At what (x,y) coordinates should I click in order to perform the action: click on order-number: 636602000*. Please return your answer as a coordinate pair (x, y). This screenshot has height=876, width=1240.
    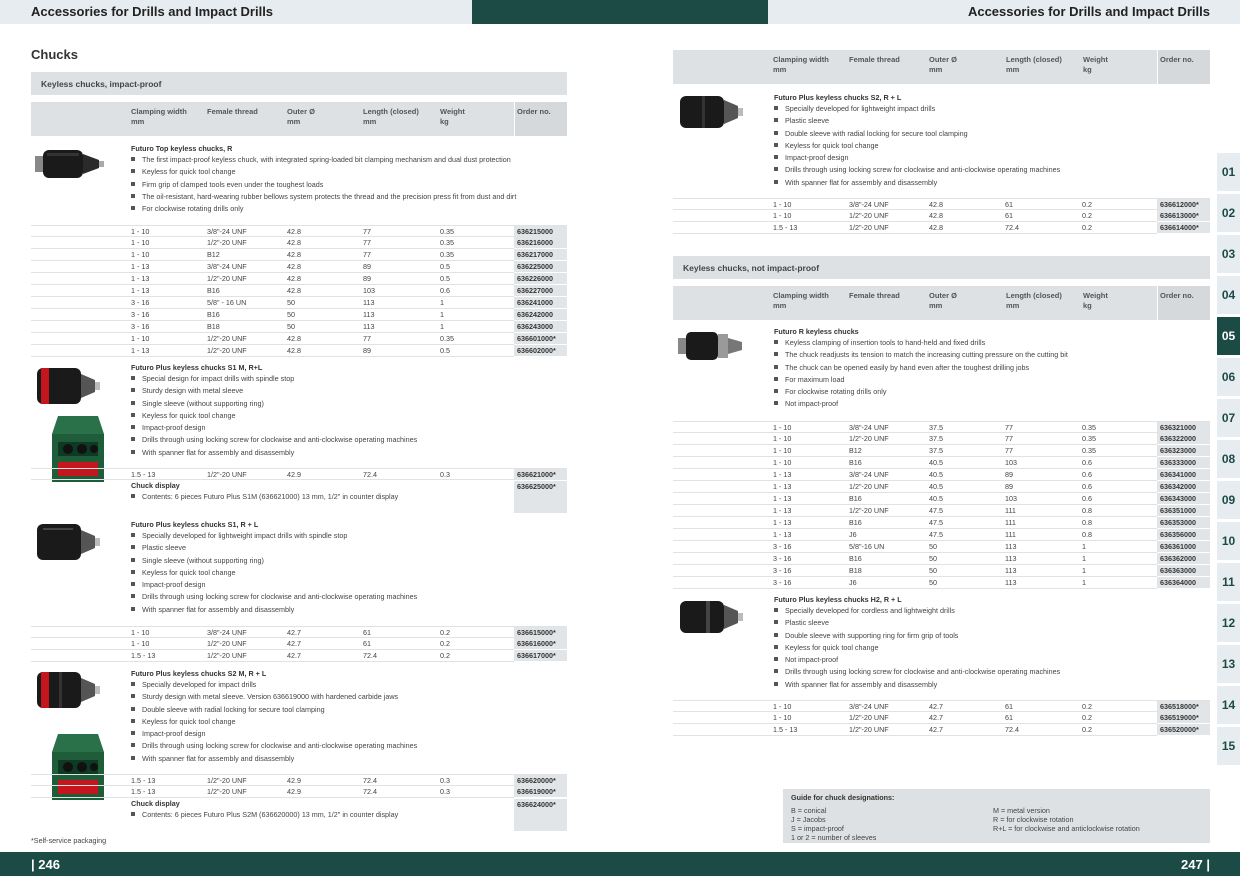
    Looking at the image, I should click on (540, 351).